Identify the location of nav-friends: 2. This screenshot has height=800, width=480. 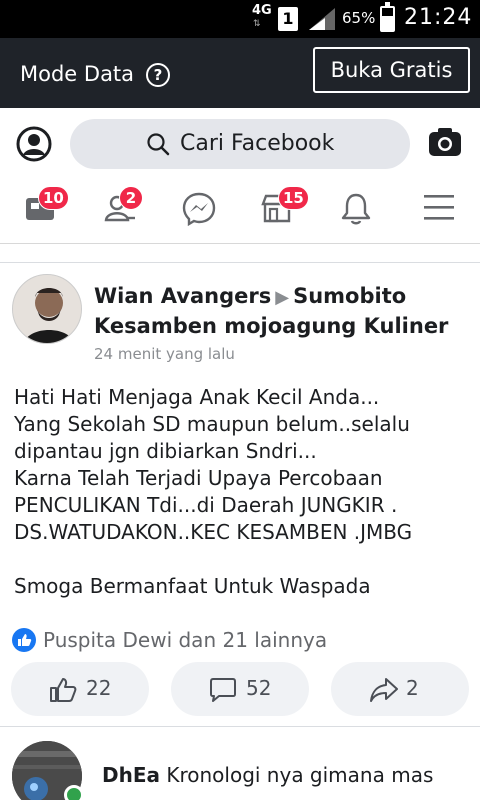
(122, 209).